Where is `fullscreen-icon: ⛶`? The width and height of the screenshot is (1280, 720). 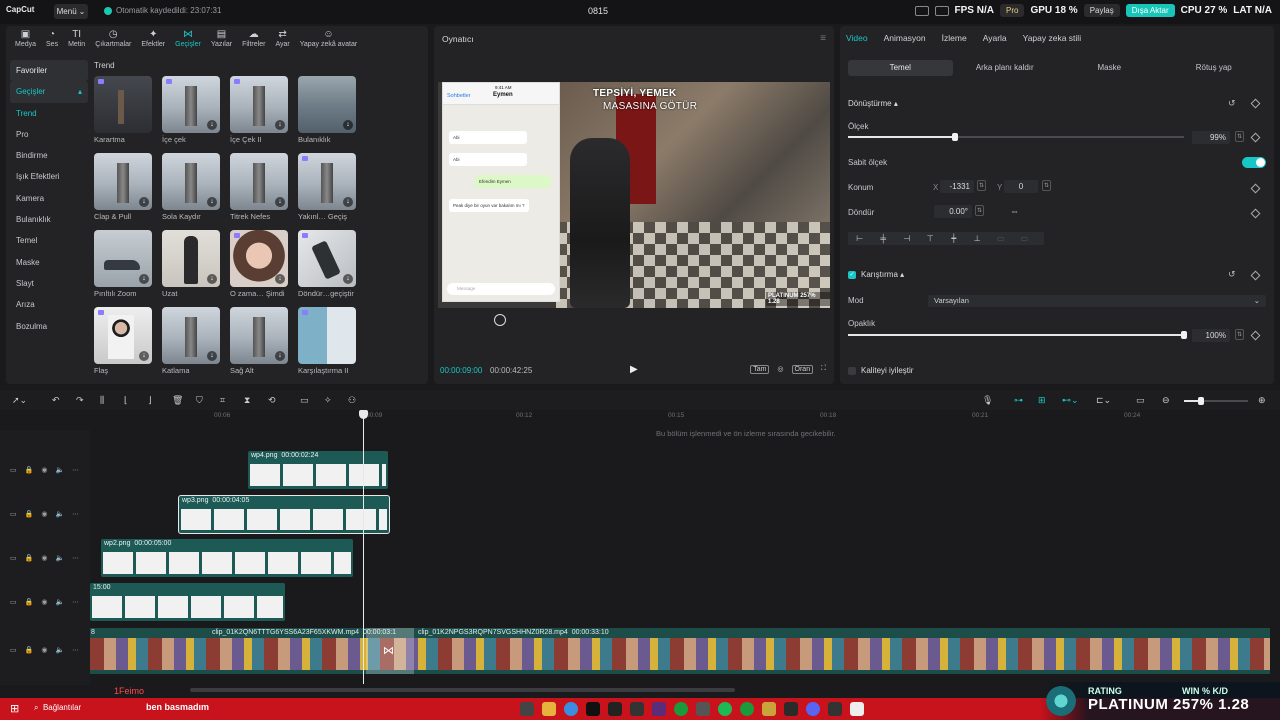 fullscreen-icon: ⛶ is located at coordinates (823, 369).